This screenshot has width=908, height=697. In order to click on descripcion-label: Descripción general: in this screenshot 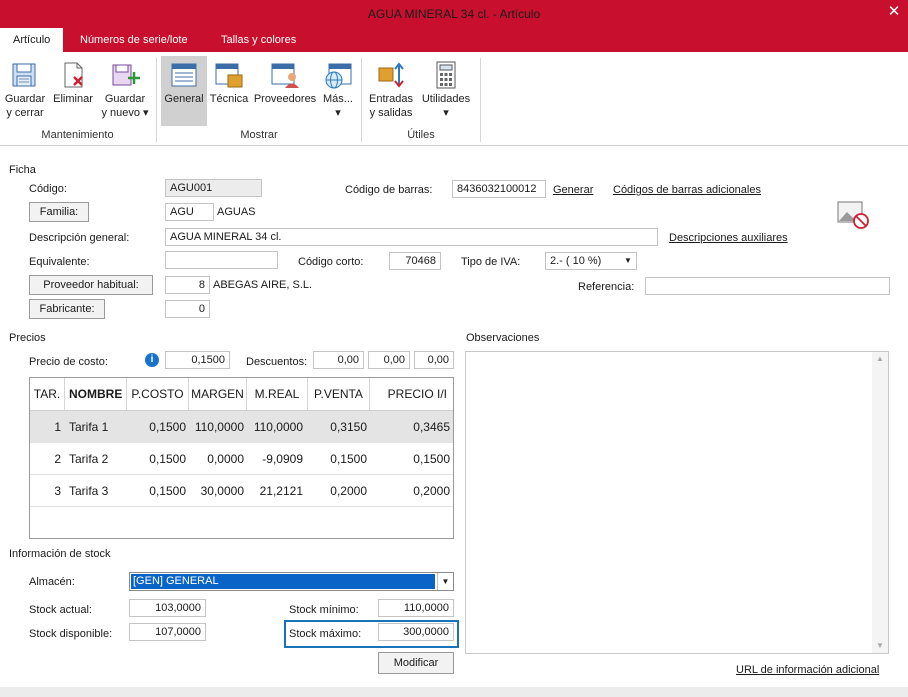, I will do `click(79, 238)`.